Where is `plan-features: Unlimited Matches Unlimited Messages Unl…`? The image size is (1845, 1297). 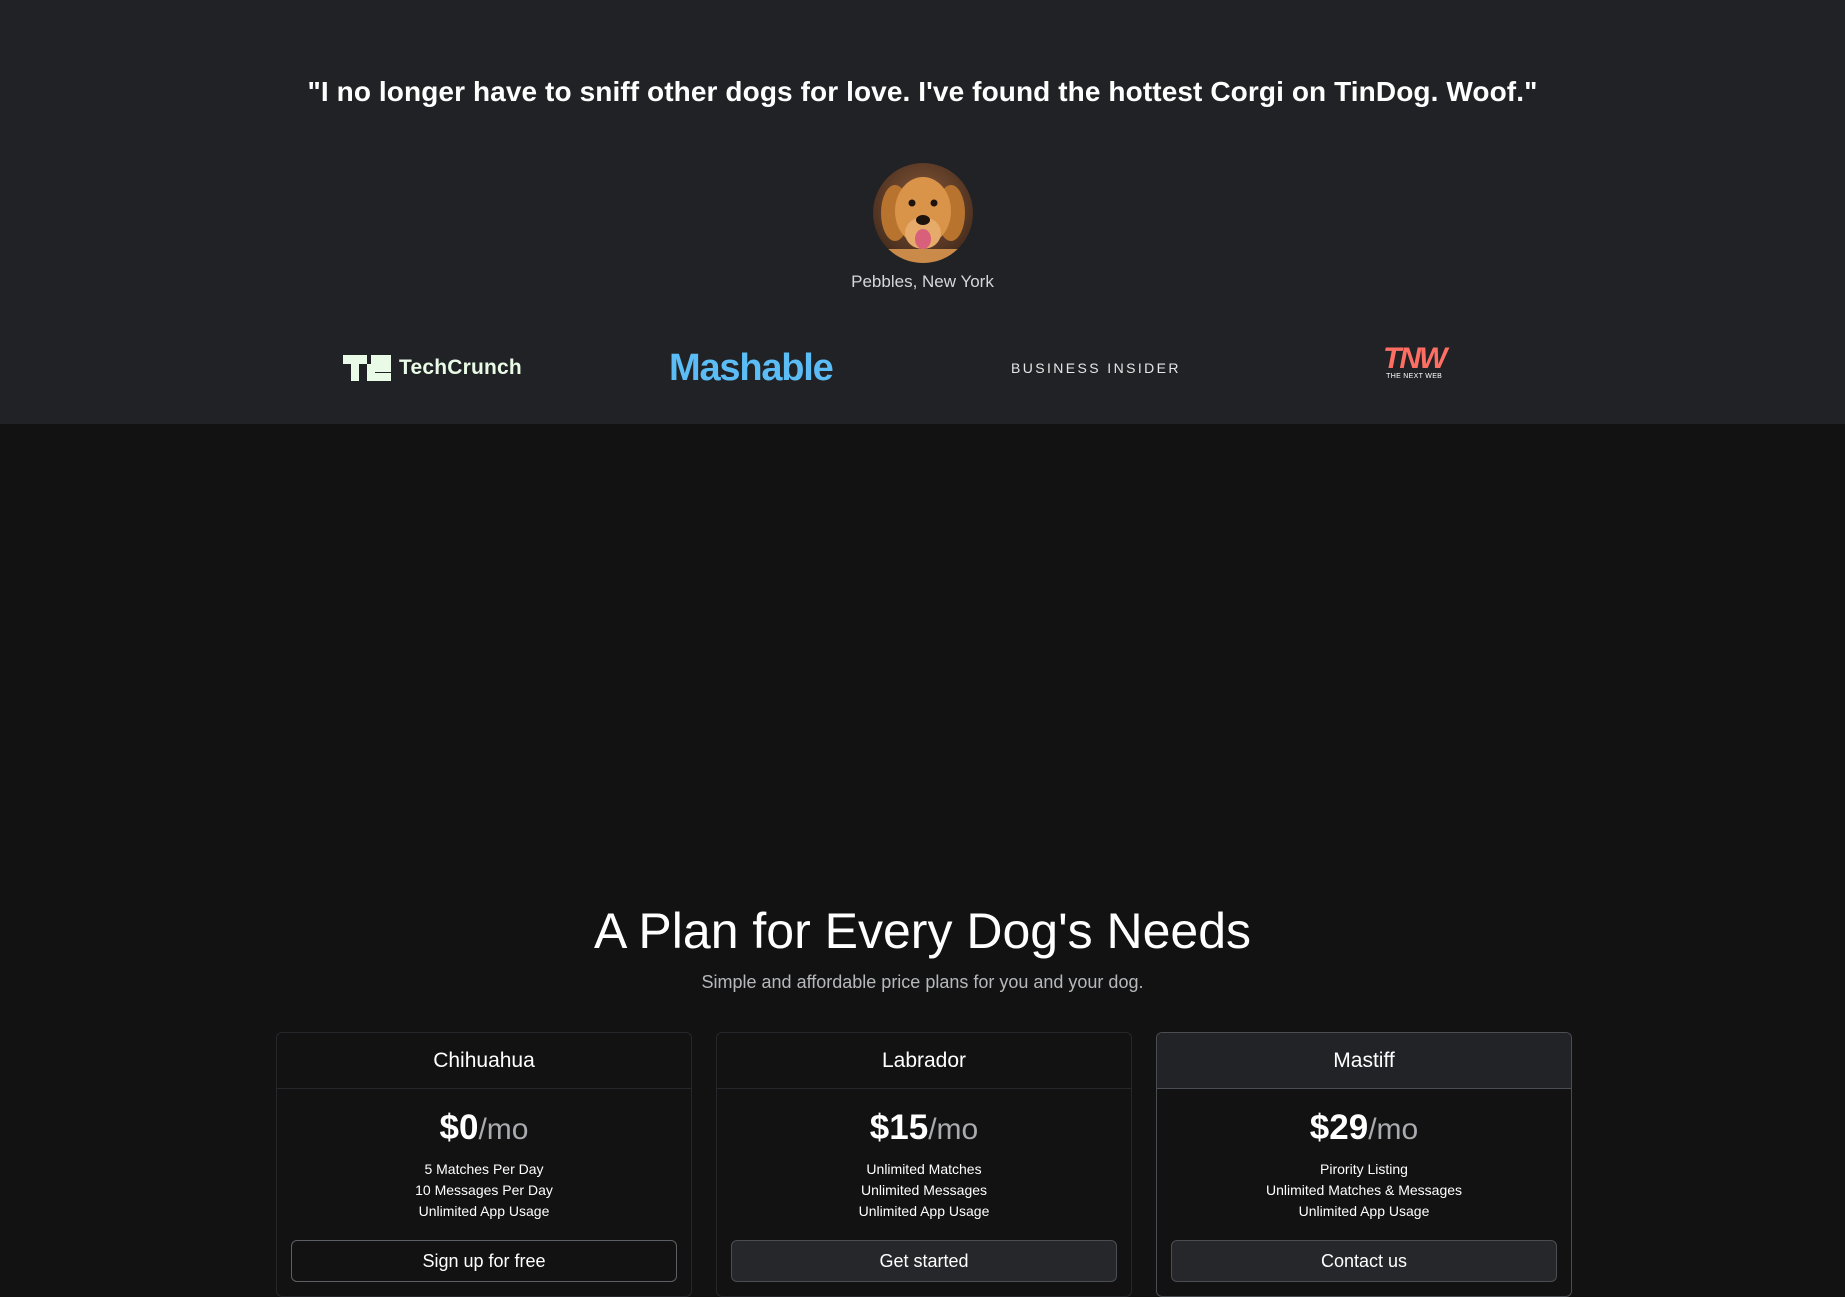 plan-features: Unlimited Matches Unlimited Messages Unl… is located at coordinates (924, 1190).